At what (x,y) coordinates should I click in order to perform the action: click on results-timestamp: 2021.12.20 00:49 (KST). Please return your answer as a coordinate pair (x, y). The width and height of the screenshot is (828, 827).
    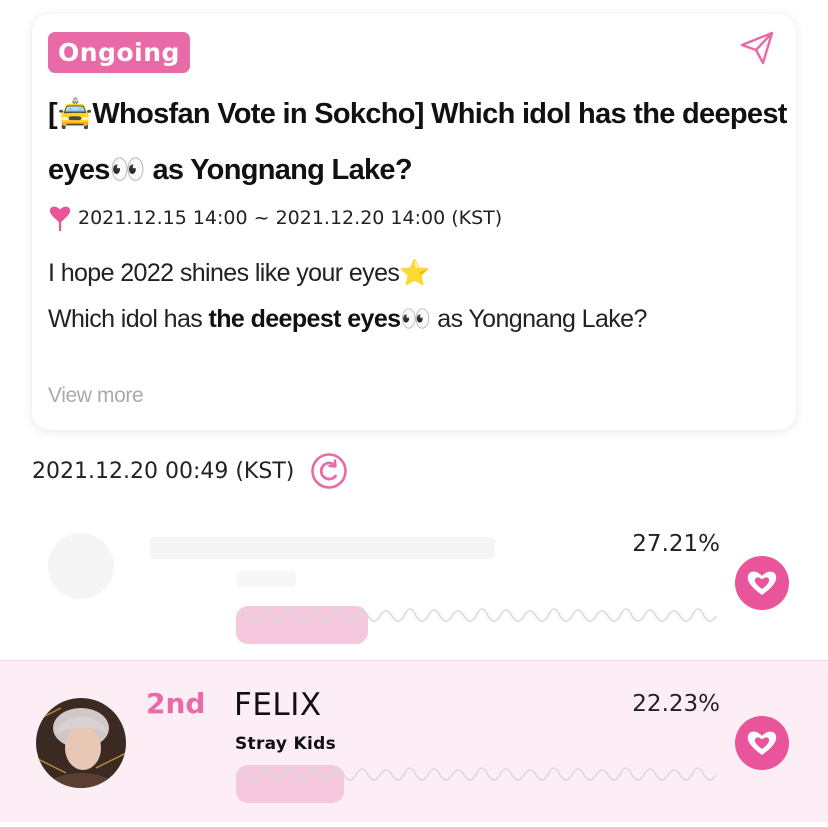
    Looking at the image, I should click on (190, 471).